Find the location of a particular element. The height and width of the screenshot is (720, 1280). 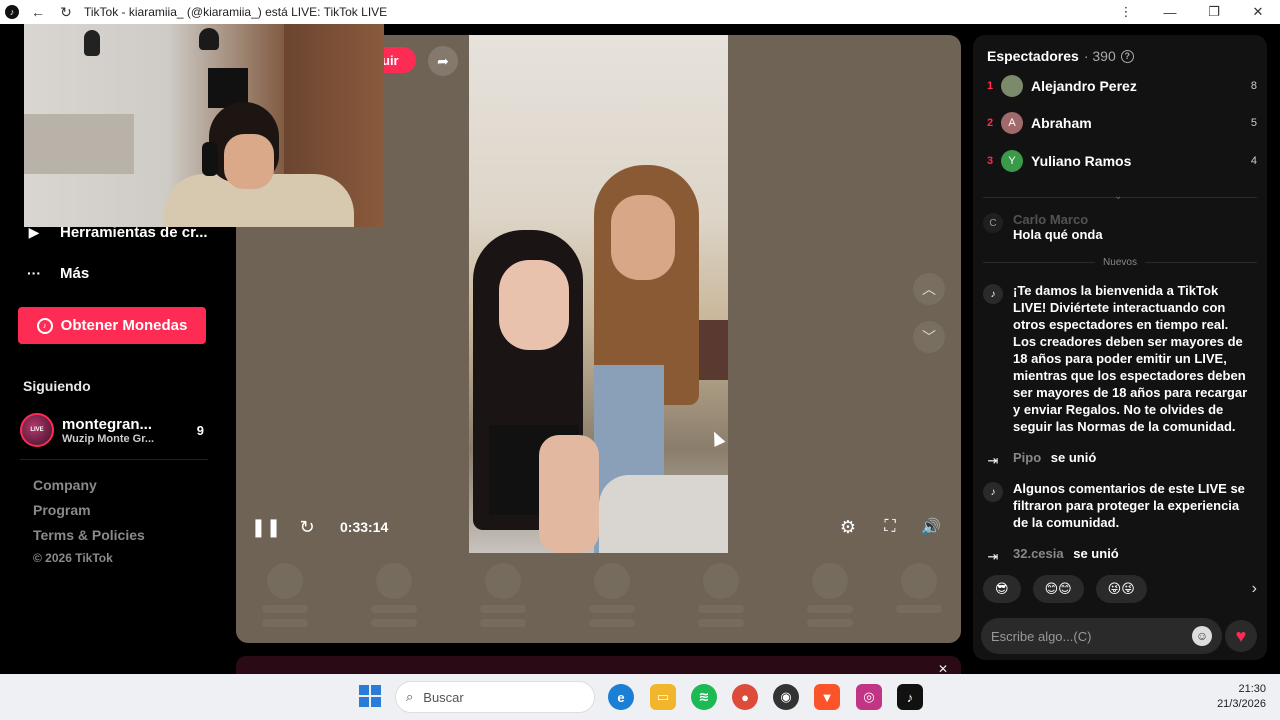

taskbar-search: ⌕ Buscar is located at coordinates (495, 697).